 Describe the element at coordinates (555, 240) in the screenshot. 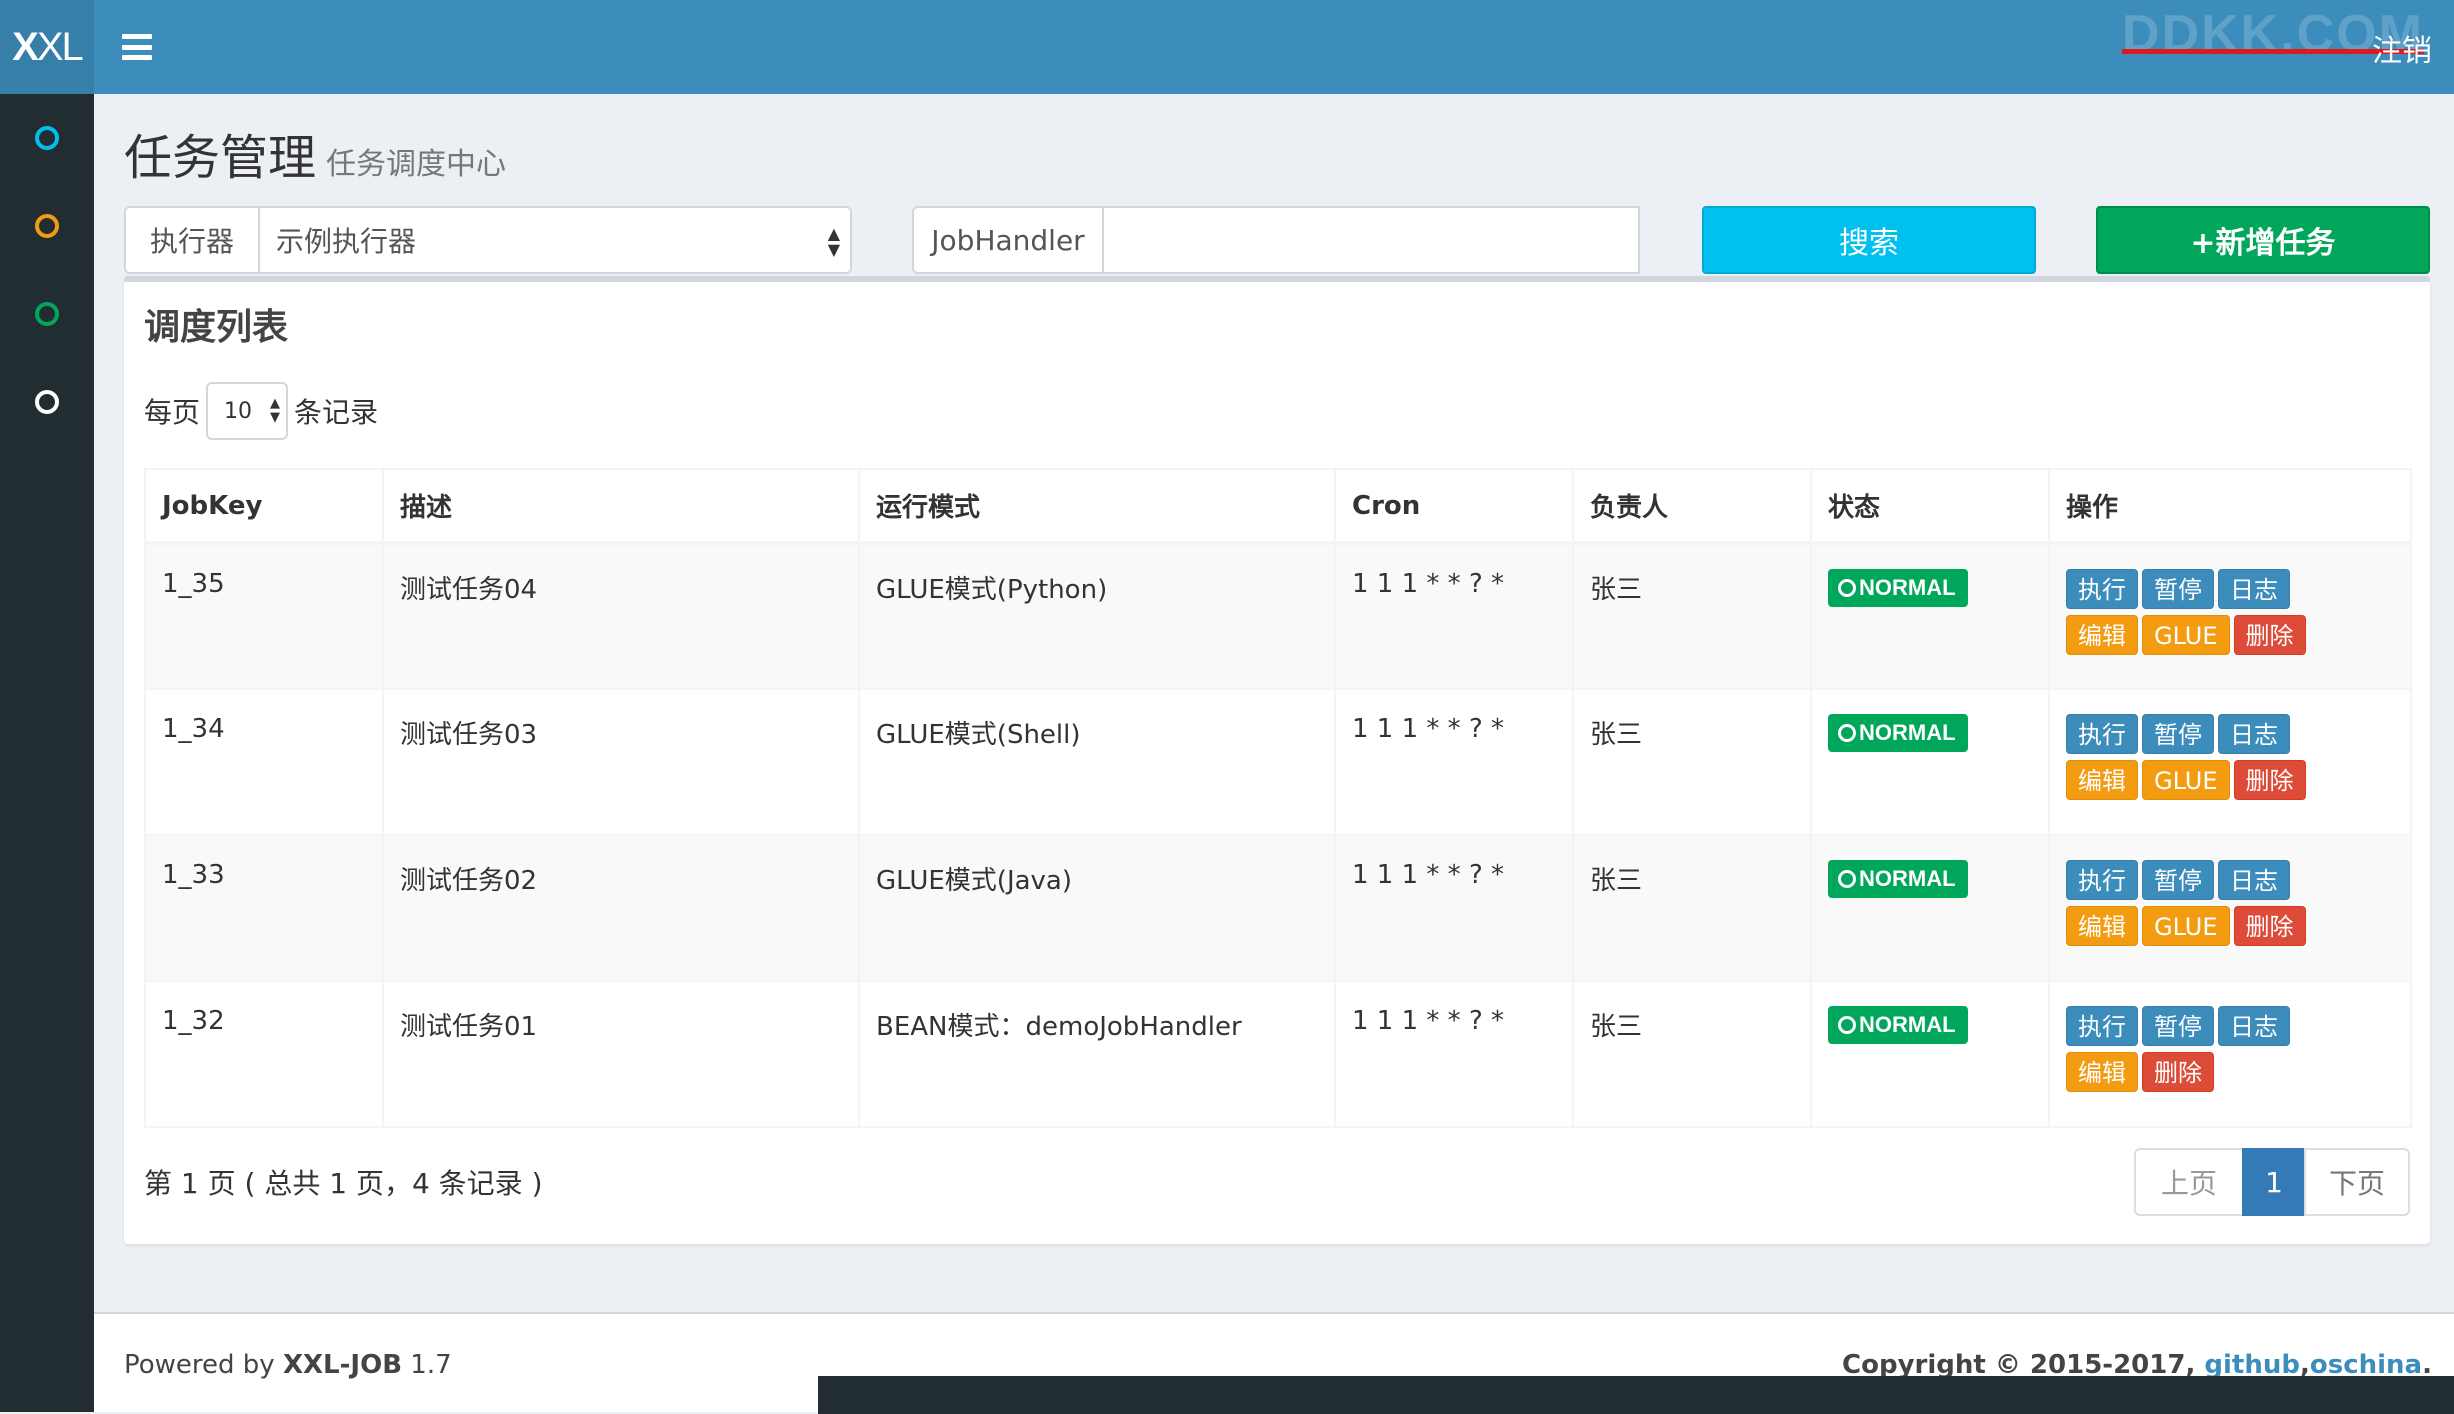

I see `executor-select: 示例执行器 ▲ ▼` at that location.